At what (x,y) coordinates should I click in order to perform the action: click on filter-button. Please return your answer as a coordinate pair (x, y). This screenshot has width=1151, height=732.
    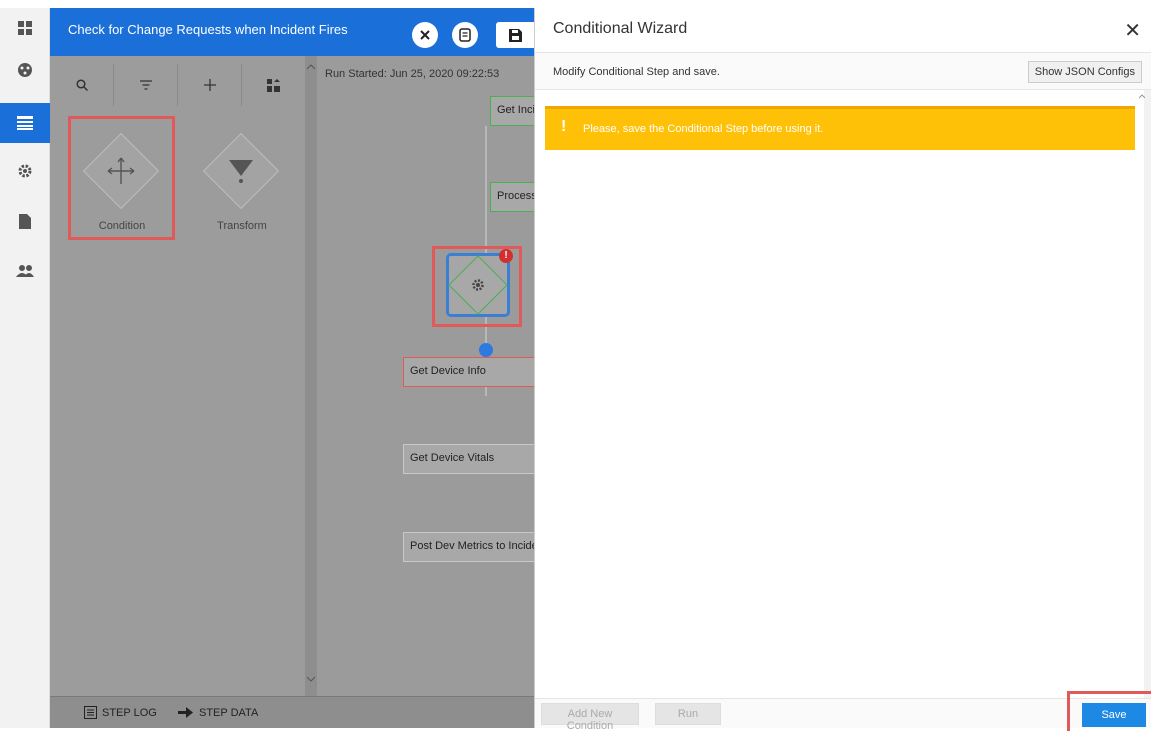
    Looking at the image, I should click on (146, 85).